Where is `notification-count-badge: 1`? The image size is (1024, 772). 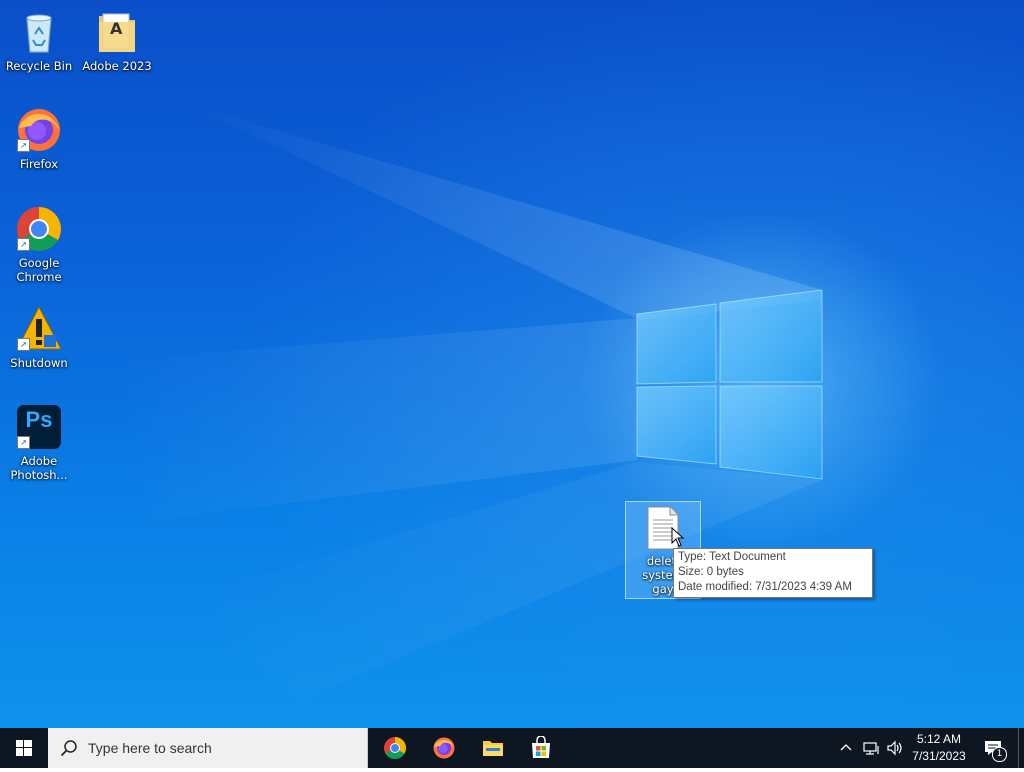
notification-count-badge: 1 is located at coordinates (999, 754).